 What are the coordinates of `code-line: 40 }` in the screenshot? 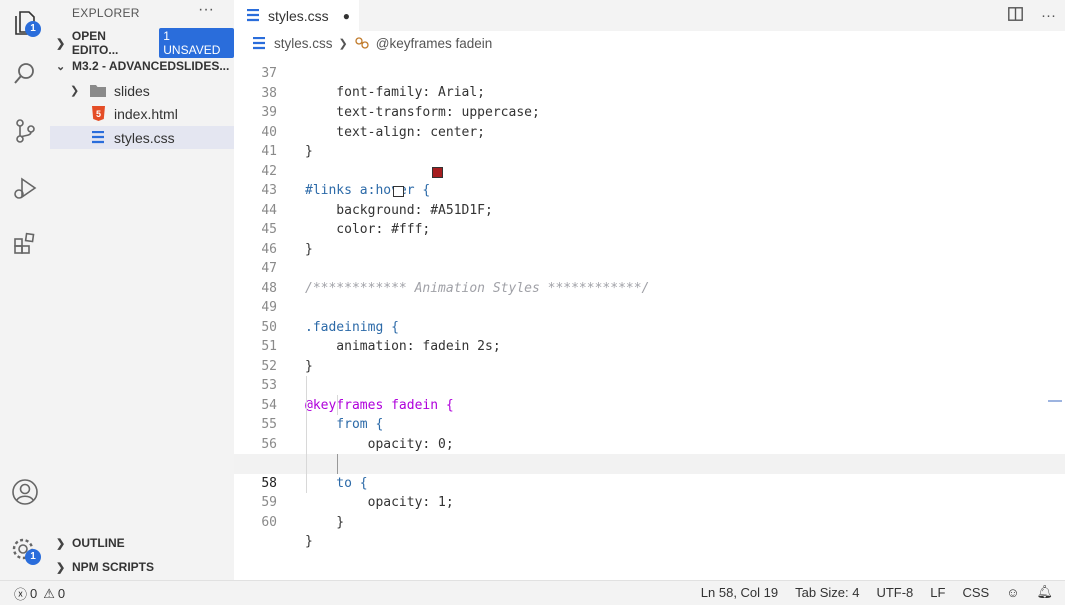 It's located at (287, 142).